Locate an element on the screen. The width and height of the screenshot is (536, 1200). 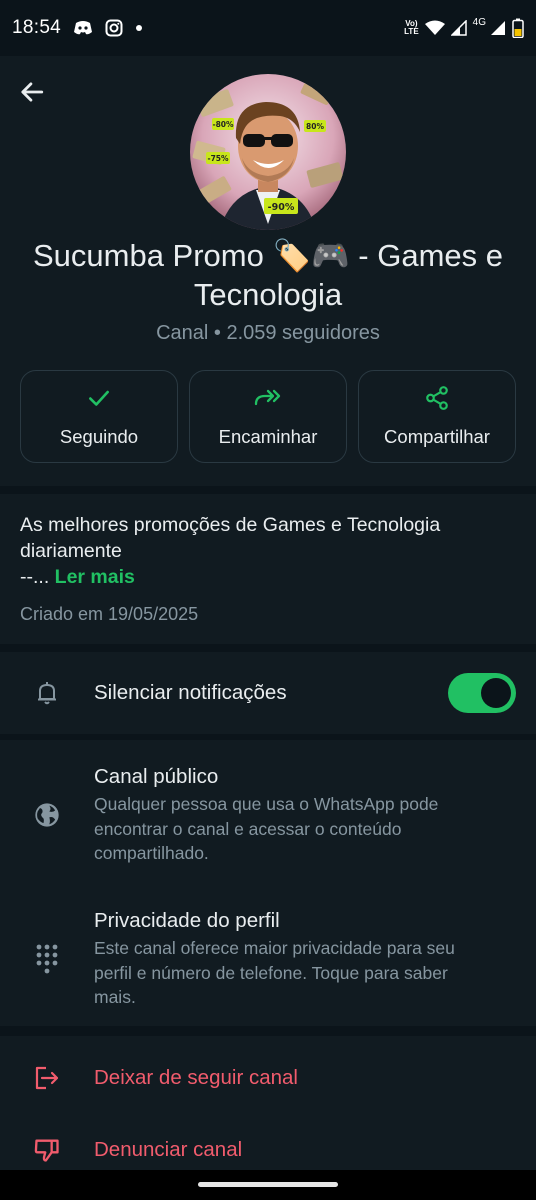
read-more-link: Ler mais is located at coordinates (95, 577).